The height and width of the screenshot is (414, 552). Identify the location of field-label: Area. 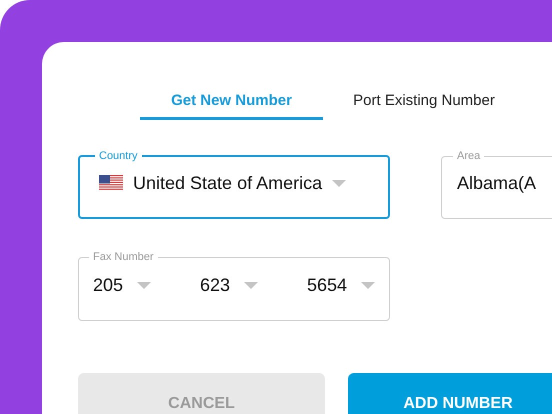
(469, 156).